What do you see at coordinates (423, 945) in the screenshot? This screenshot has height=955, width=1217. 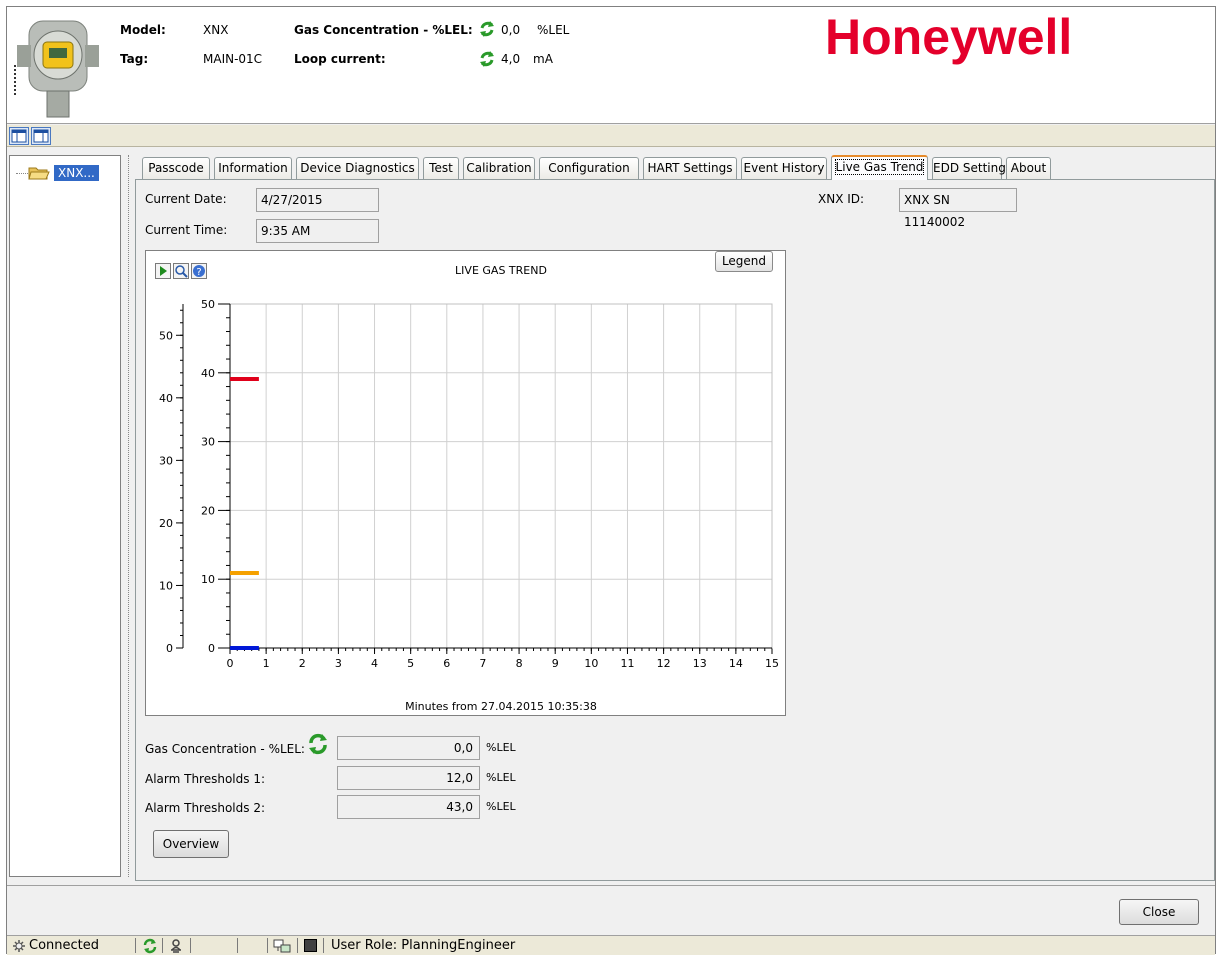 I see `user-role: User Role: PlanningEngineer` at bounding box center [423, 945].